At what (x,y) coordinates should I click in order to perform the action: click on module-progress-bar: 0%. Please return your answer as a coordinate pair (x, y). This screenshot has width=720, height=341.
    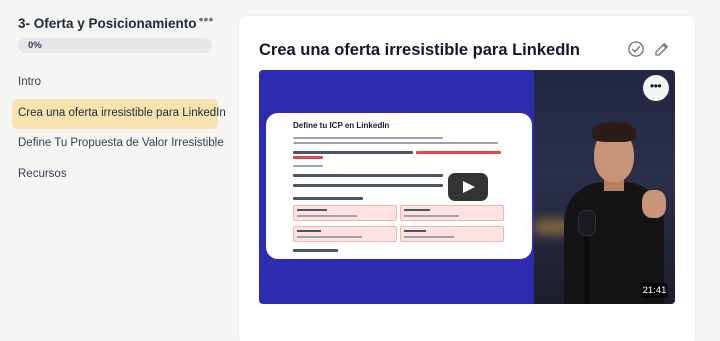
    Looking at the image, I should click on (115, 45).